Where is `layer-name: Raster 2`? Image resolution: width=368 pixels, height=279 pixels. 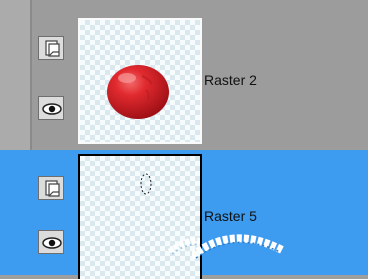 layer-name: Raster 2 is located at coordinates (230, 80).